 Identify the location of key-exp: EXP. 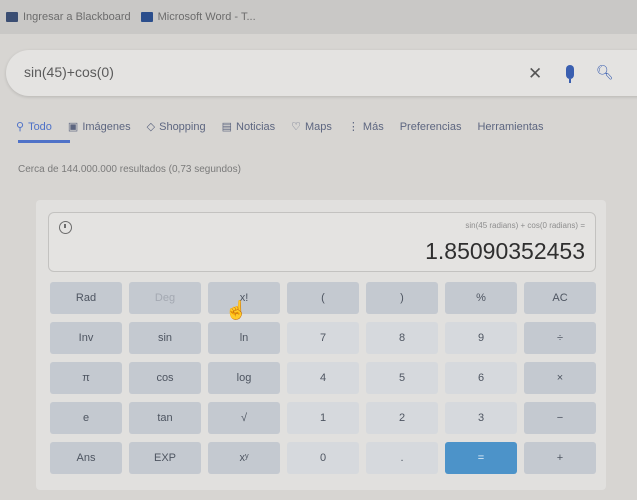
(165, 458).